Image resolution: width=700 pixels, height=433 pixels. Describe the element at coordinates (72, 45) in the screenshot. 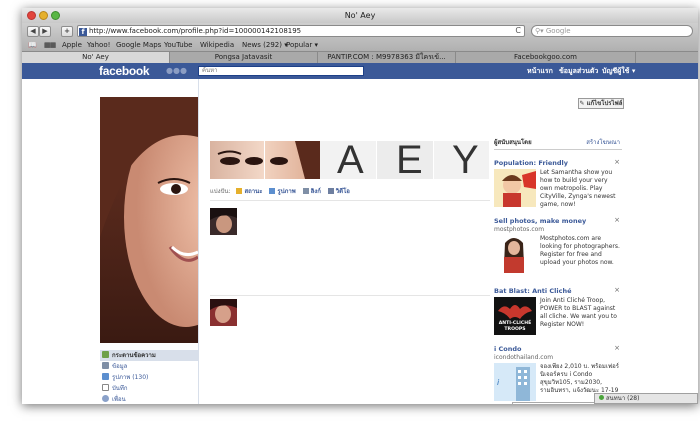

I see `bookmark-apple: Apple` at that location.